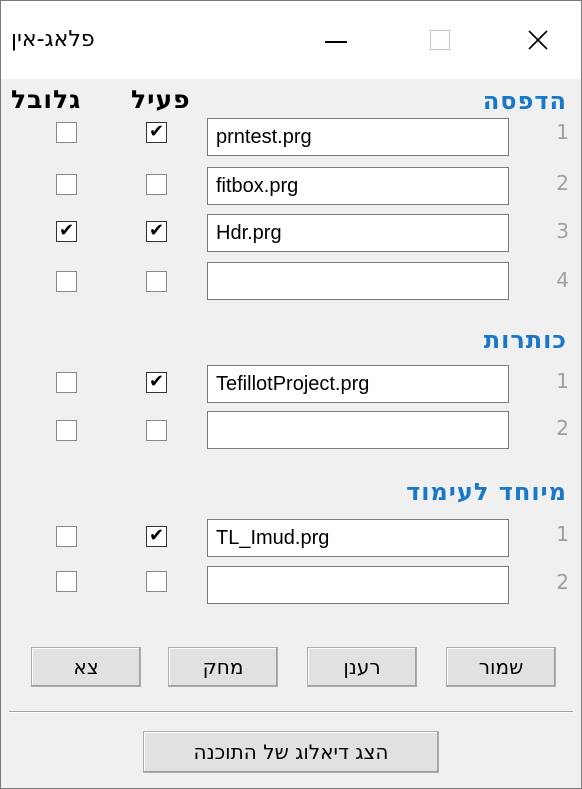  I want to click on section-title-headings: כותרות, so click(525, 340).